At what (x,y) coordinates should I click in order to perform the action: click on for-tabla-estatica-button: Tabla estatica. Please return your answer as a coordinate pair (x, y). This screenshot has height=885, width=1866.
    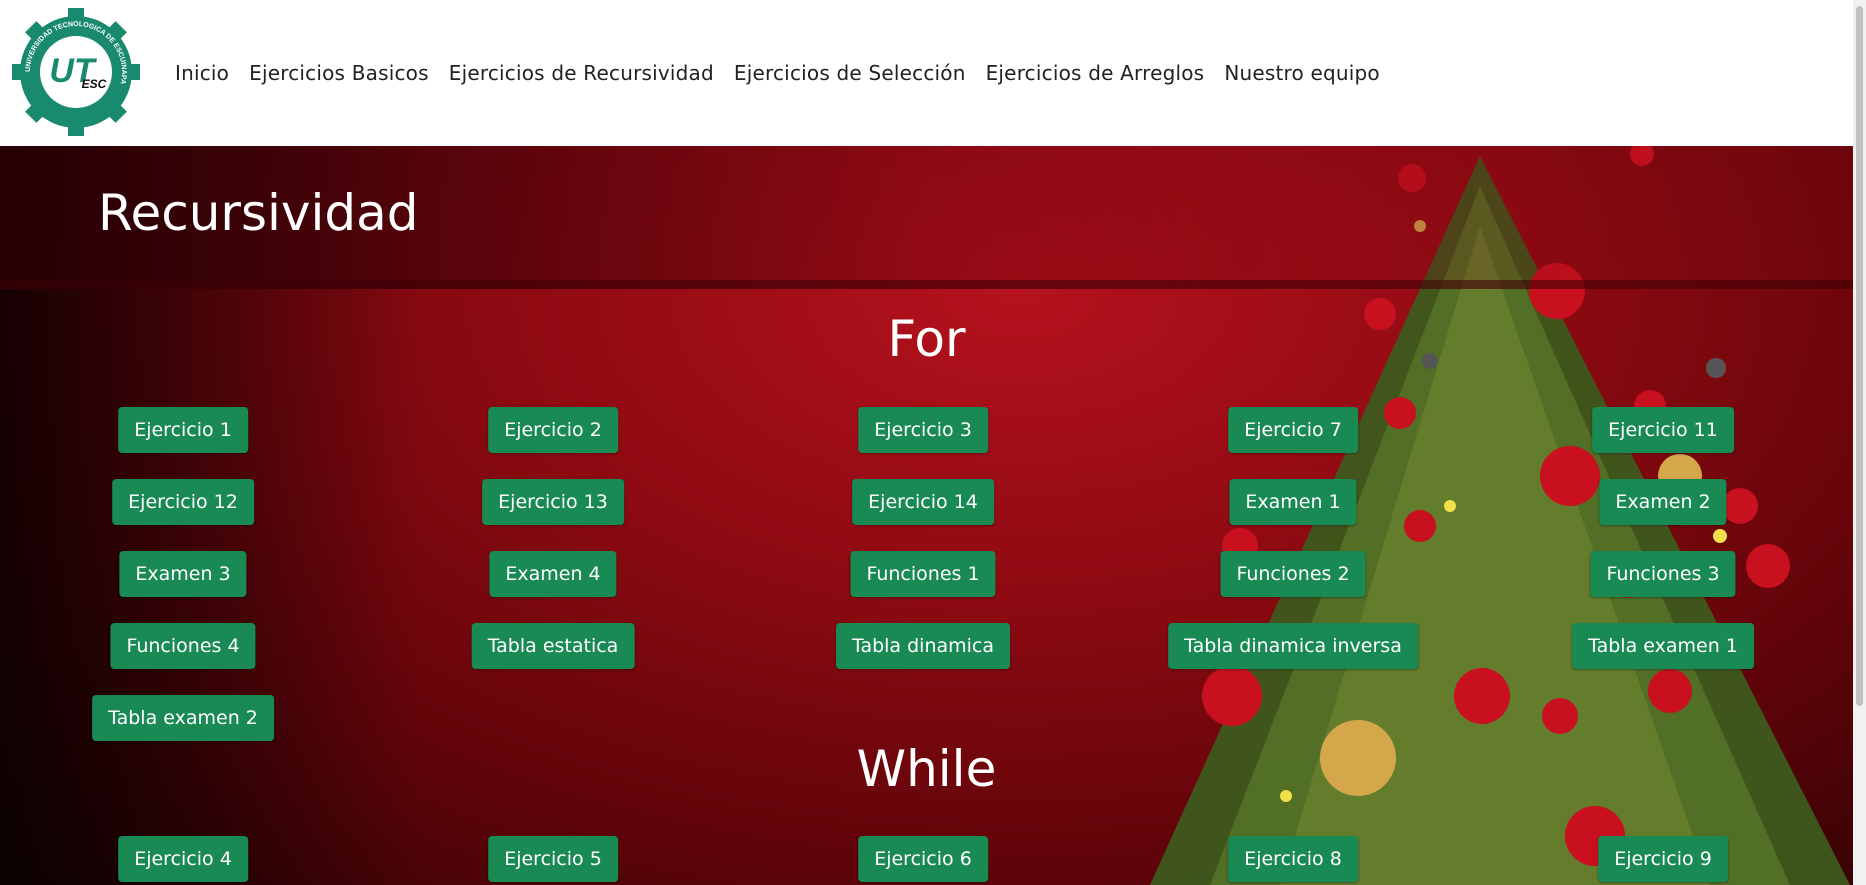
    Looking at the image, I should click on (553, 646).